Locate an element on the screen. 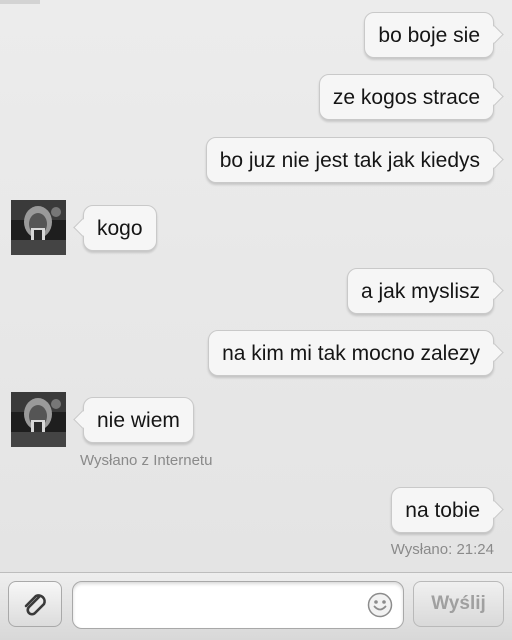  message-bubble-outgoing: na kim mi tak mocno zalezy is located at coordinates (351, 353).